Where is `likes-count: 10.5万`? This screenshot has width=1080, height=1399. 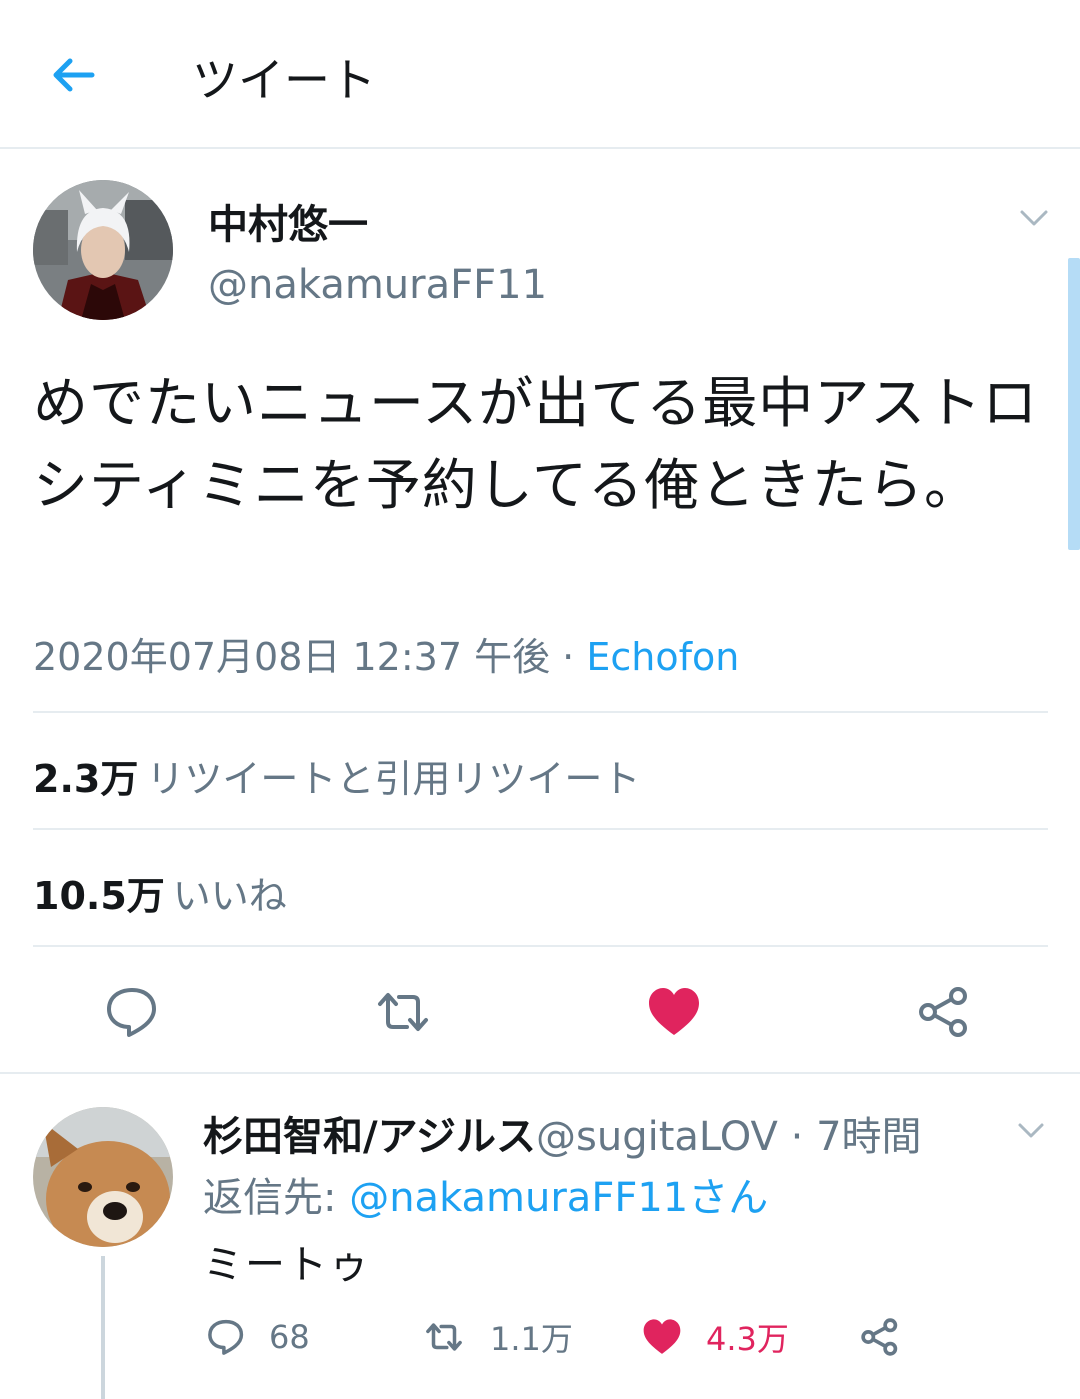 likes-count: 10.5万 is located at coordinates (99, 896).